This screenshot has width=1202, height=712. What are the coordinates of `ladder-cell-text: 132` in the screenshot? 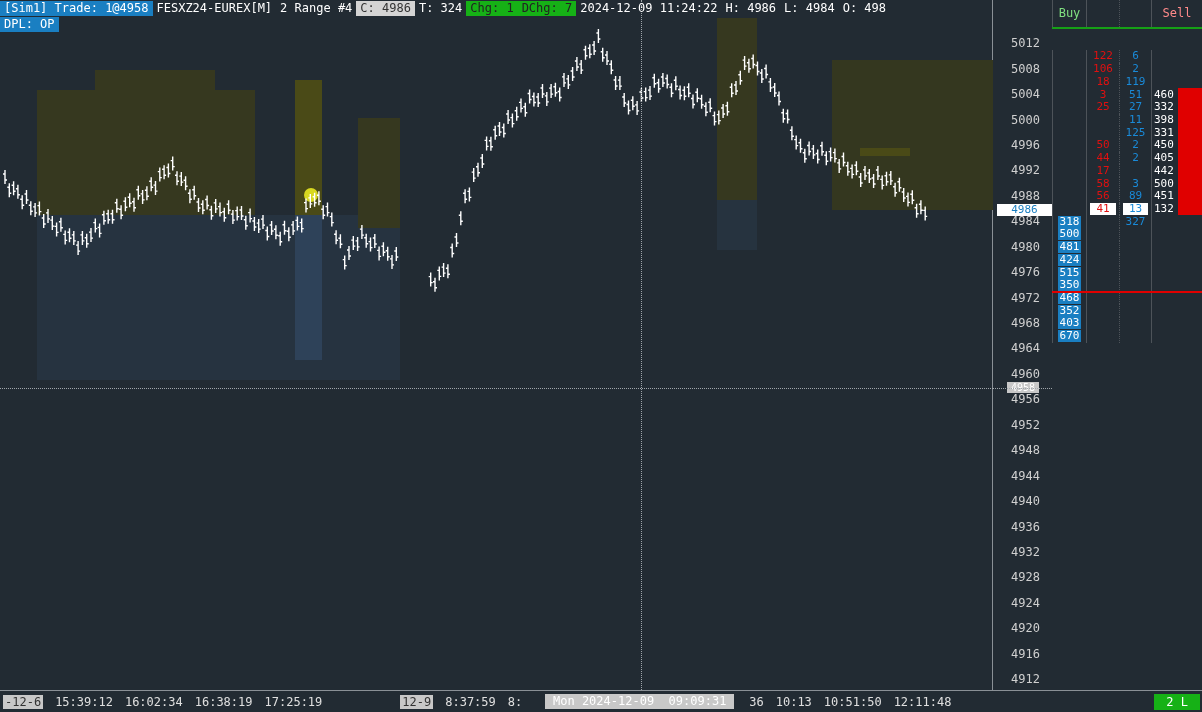 It's located at (1164, 209).